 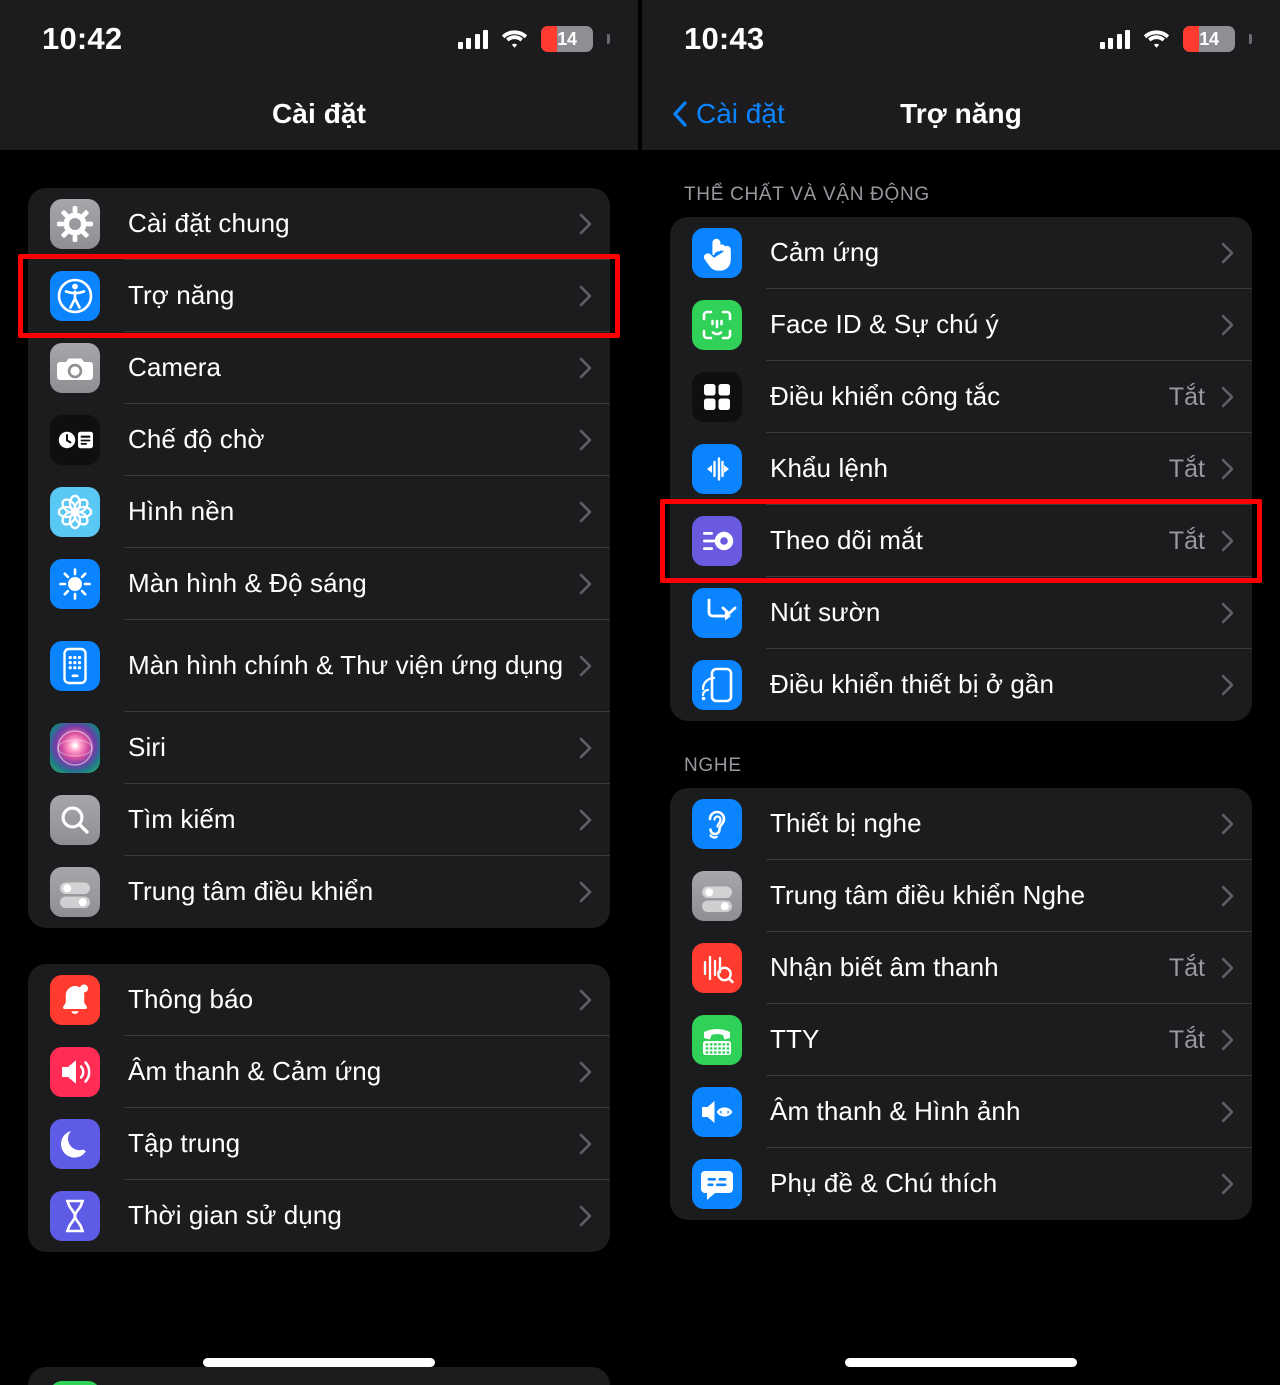 What do you see at coordinates (717, 685) in the screenshot?
I see `nearby-device-icon` at bounding box center [717, 685].